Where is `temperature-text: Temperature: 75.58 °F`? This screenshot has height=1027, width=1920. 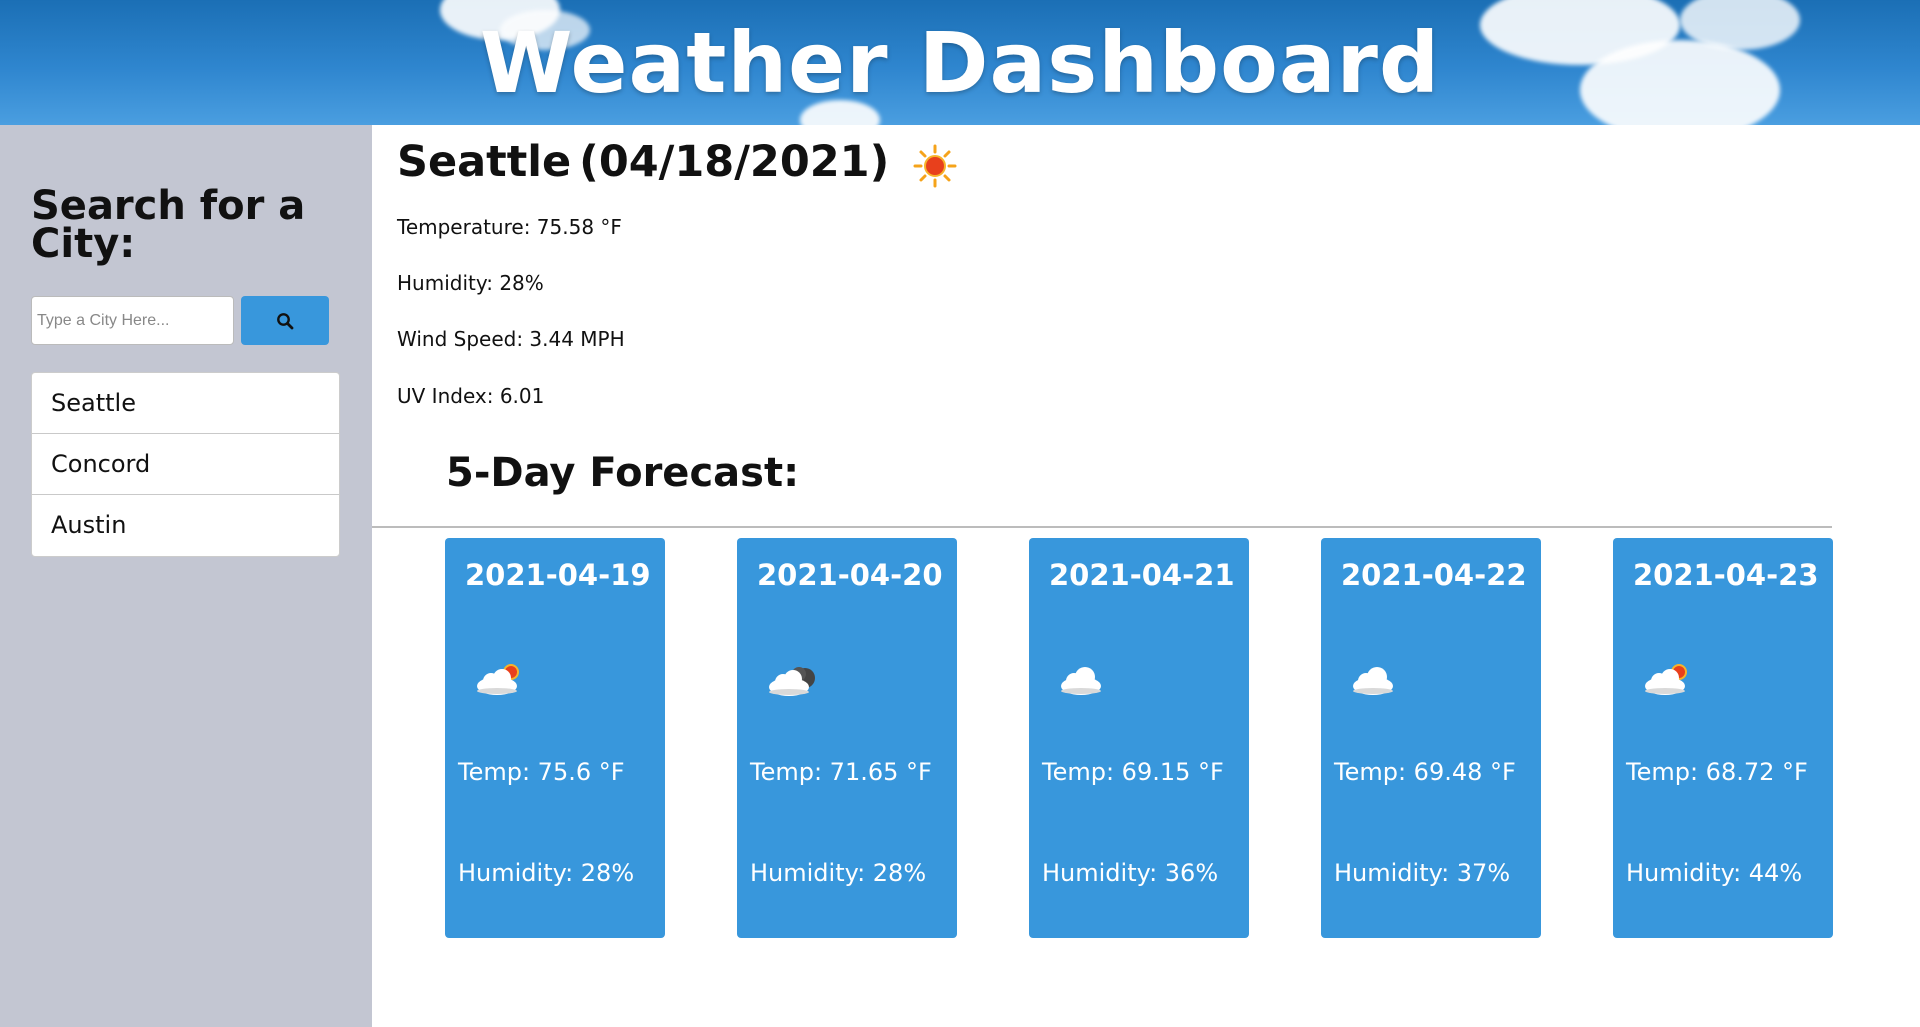
temperature-text: Temperature: 75.58 °F is located at coordinates (509, 227).